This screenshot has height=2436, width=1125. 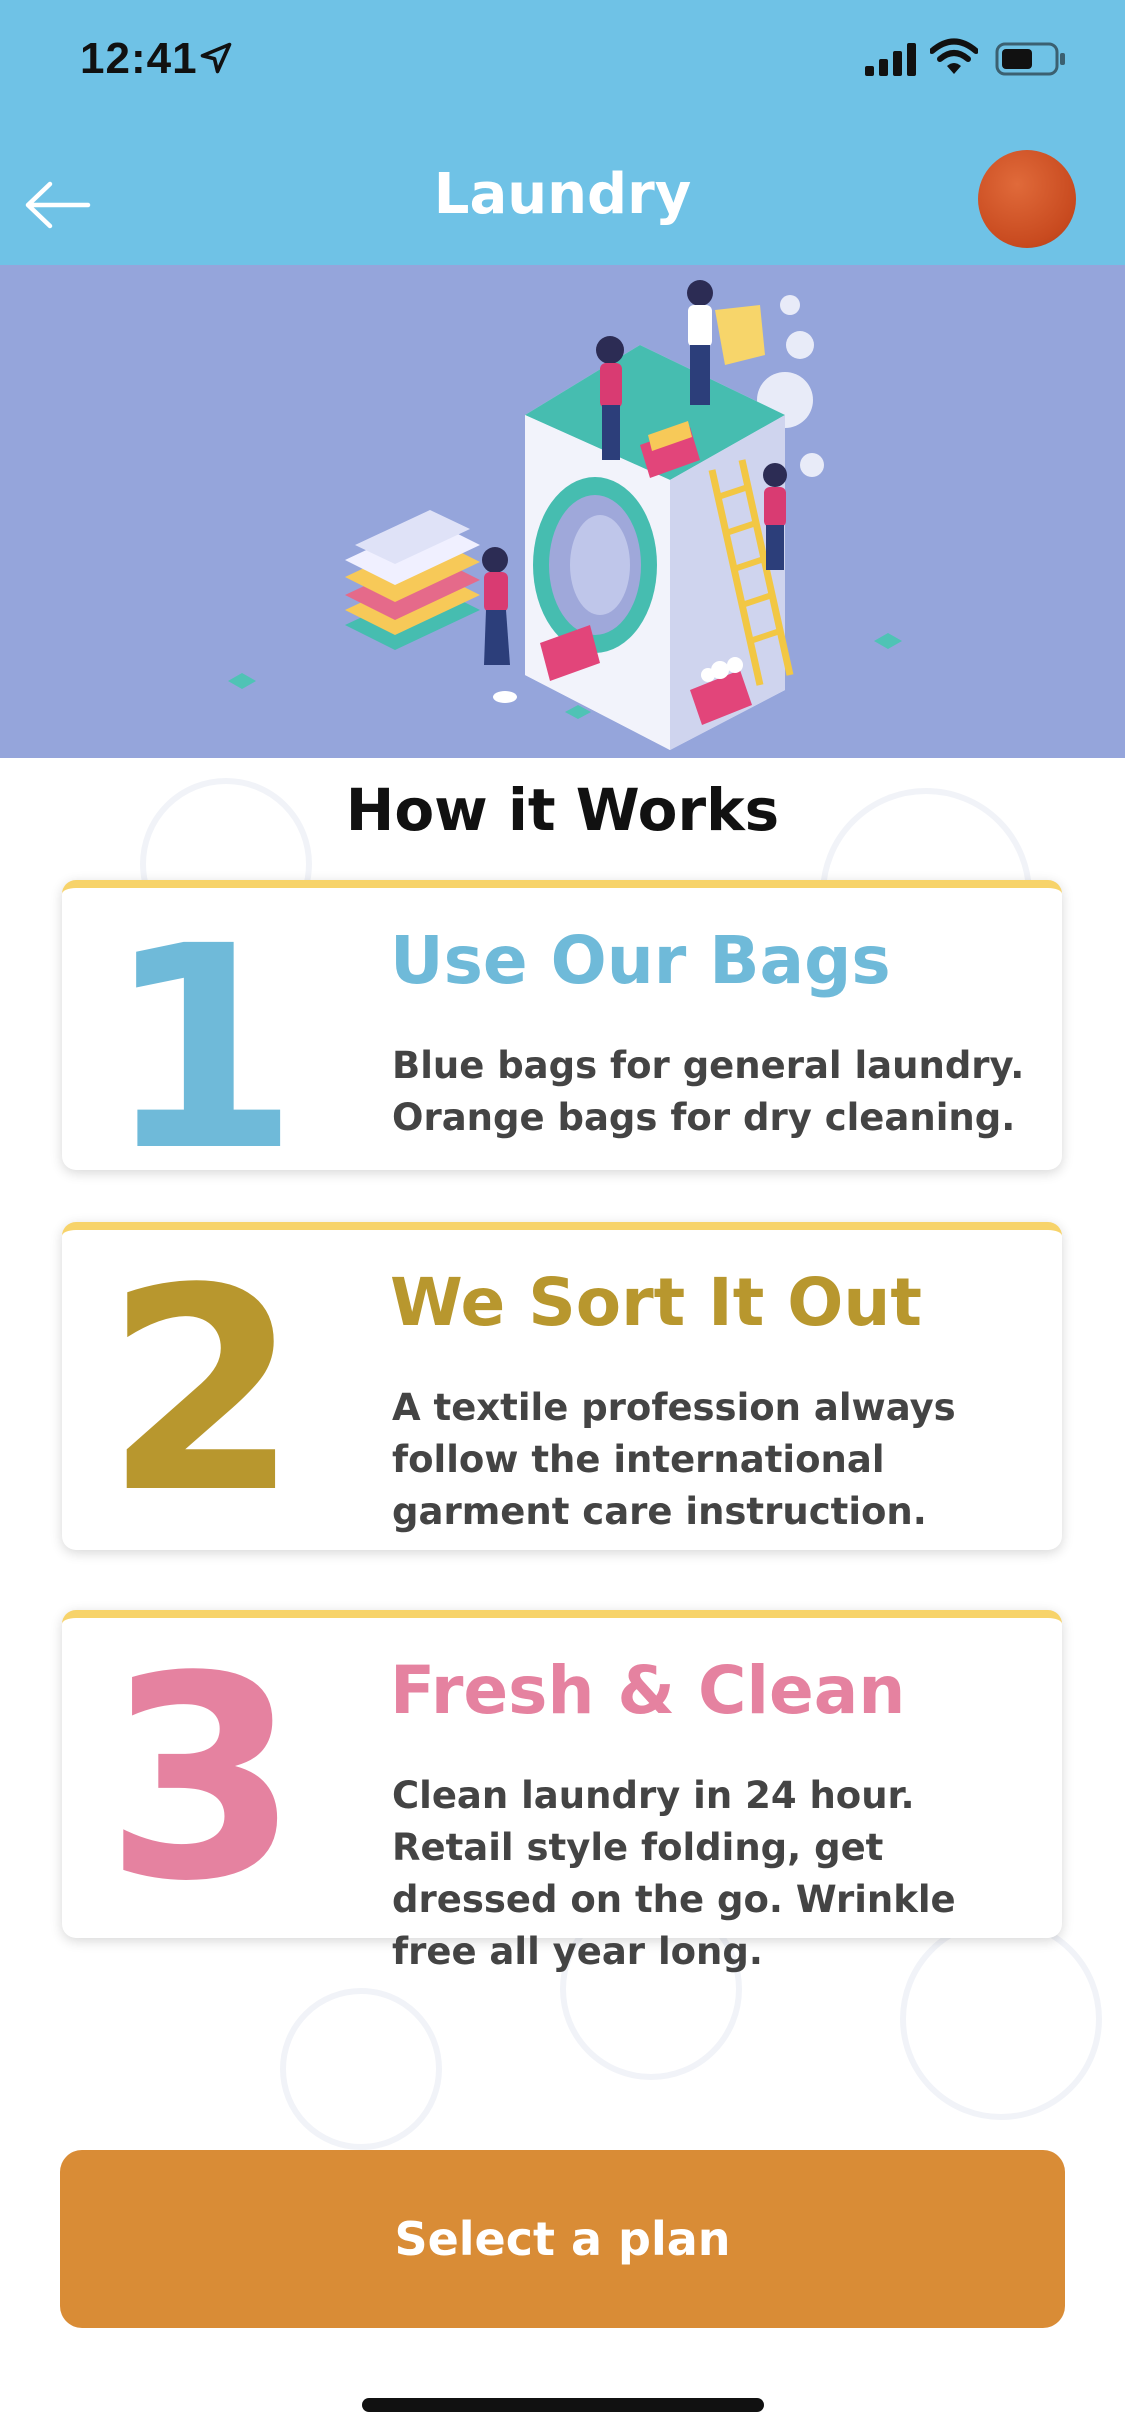 I want to click on avatar, so click(x=1027, y=199).